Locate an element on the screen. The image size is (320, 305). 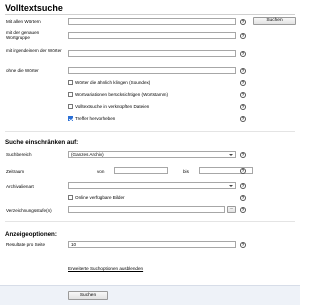
online-images-label: Online verfügbare Bilder is located at coordinates (100, 197).